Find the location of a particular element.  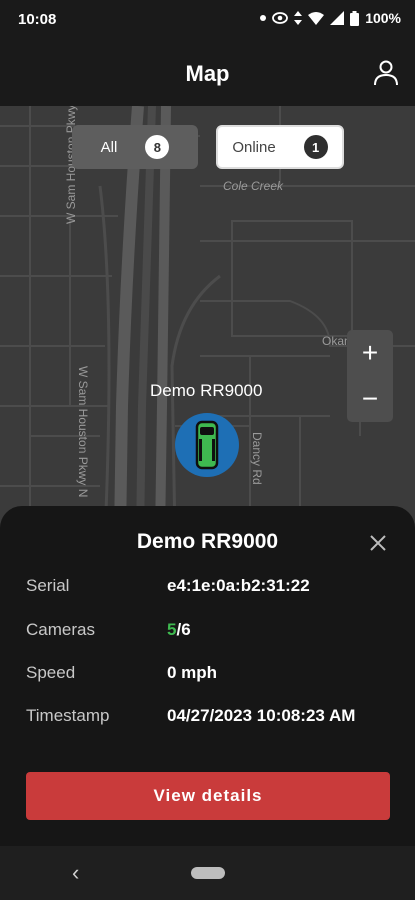

serial-label: Serial is located at coordinates (48, 585).